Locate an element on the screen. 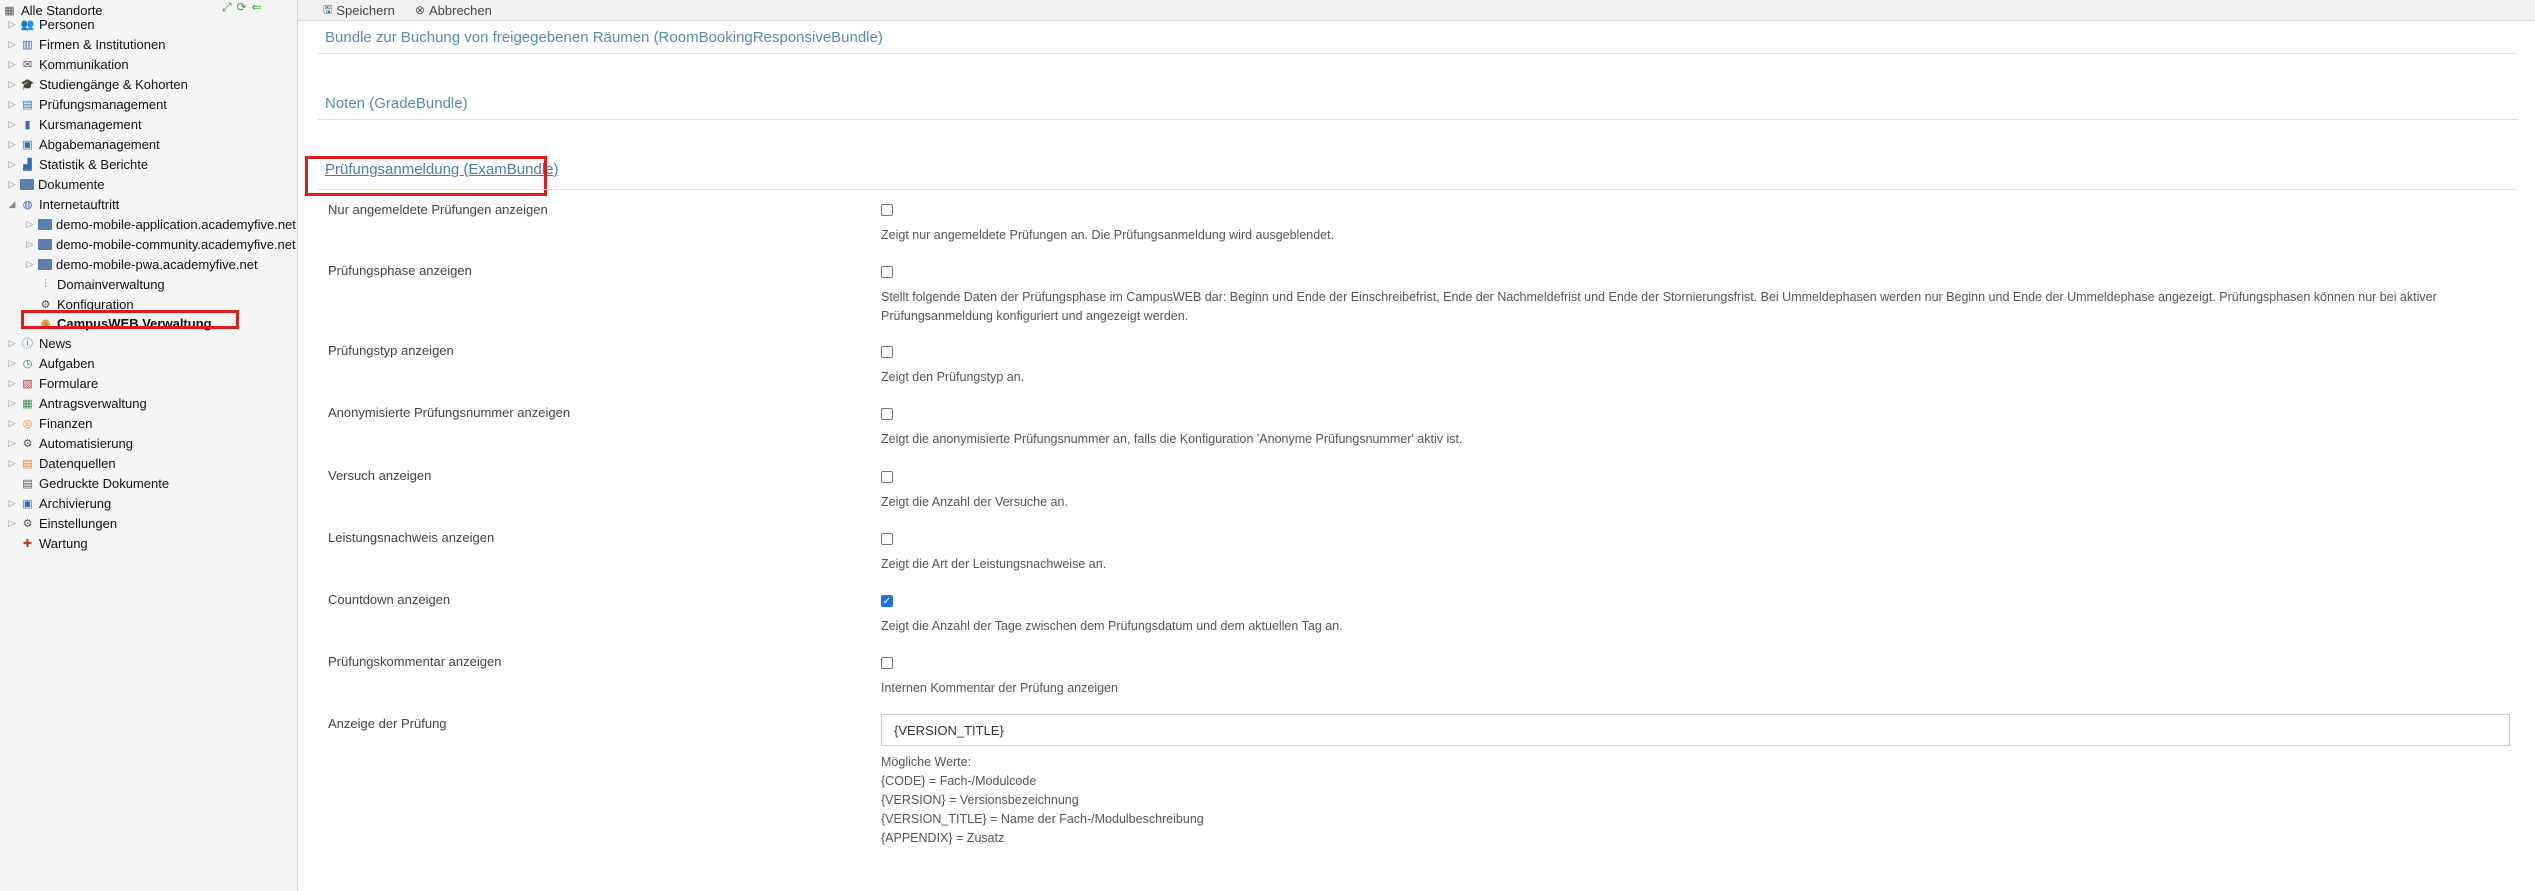  exam-icon: ▤ is located at coordinates (27, 104).